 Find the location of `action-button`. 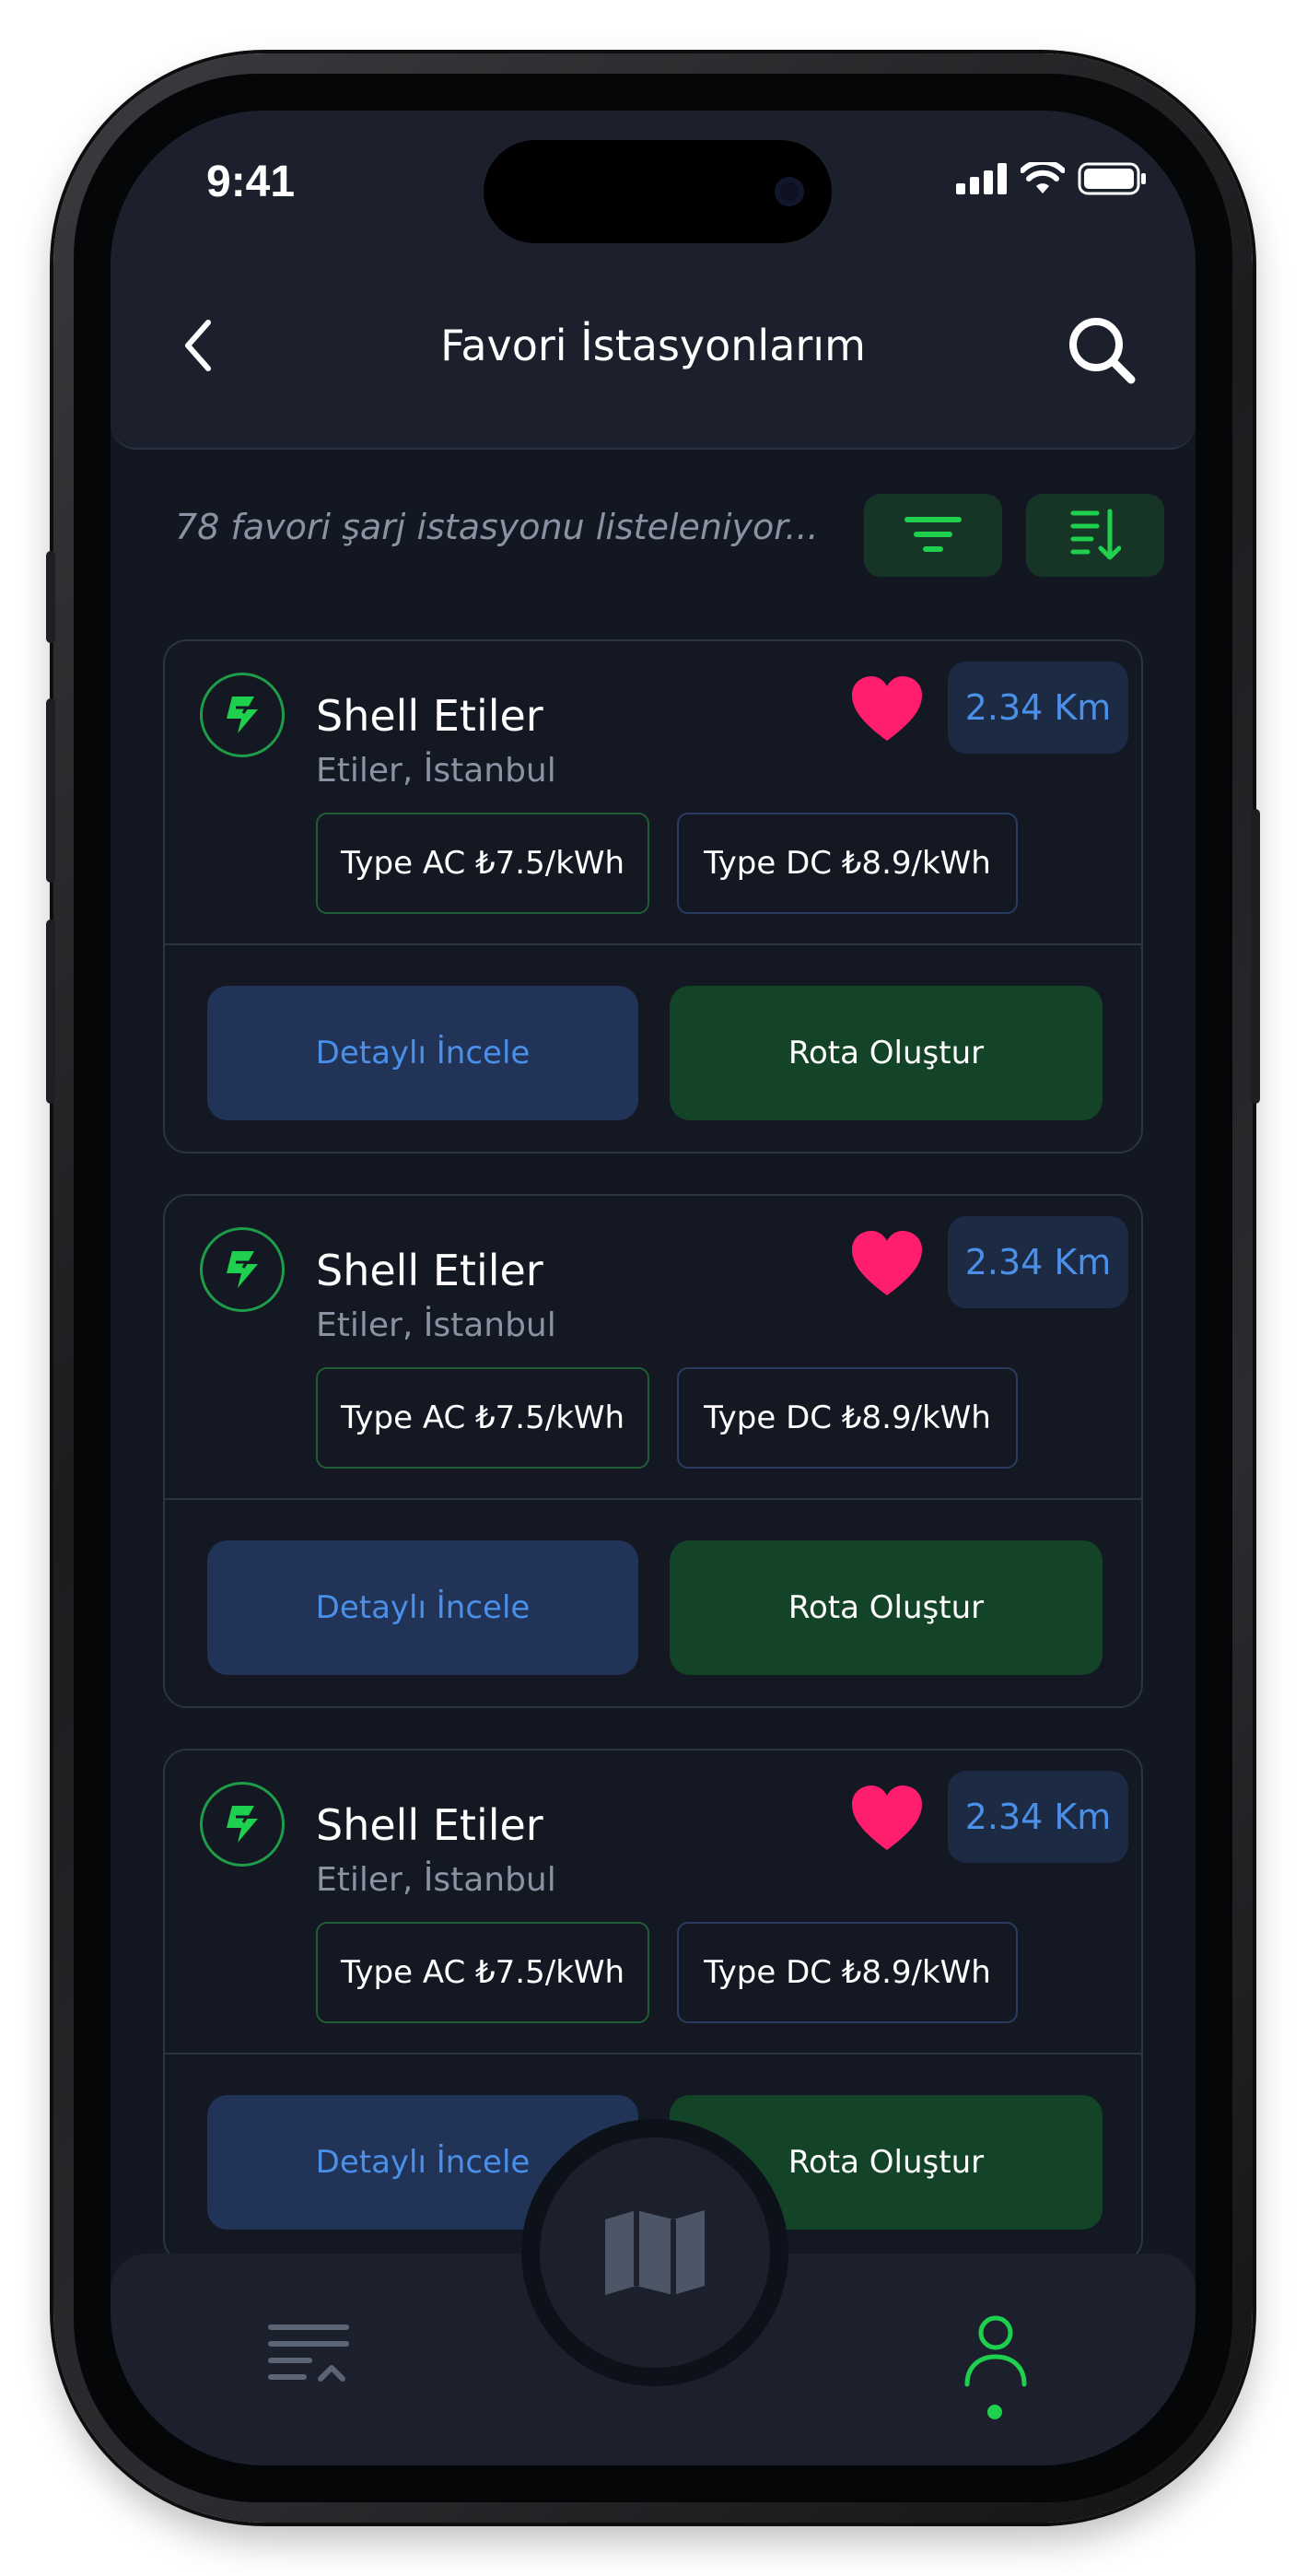

action-button is located at coordinates (51, 597).